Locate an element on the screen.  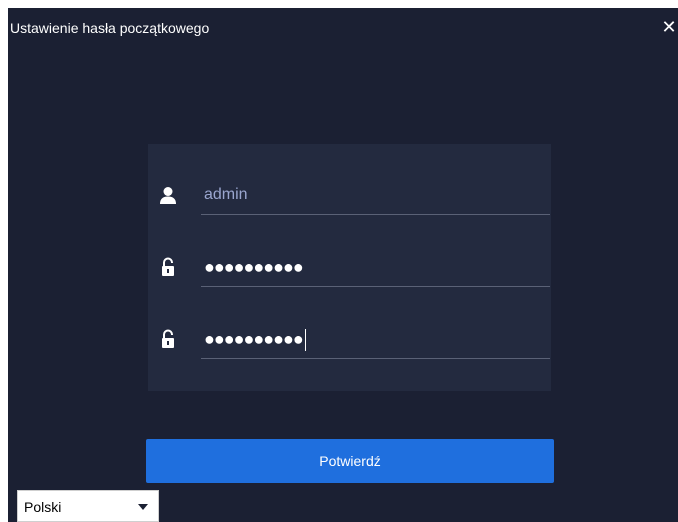
confirm-button: Potwierdź is located at coordinates (350, 461).